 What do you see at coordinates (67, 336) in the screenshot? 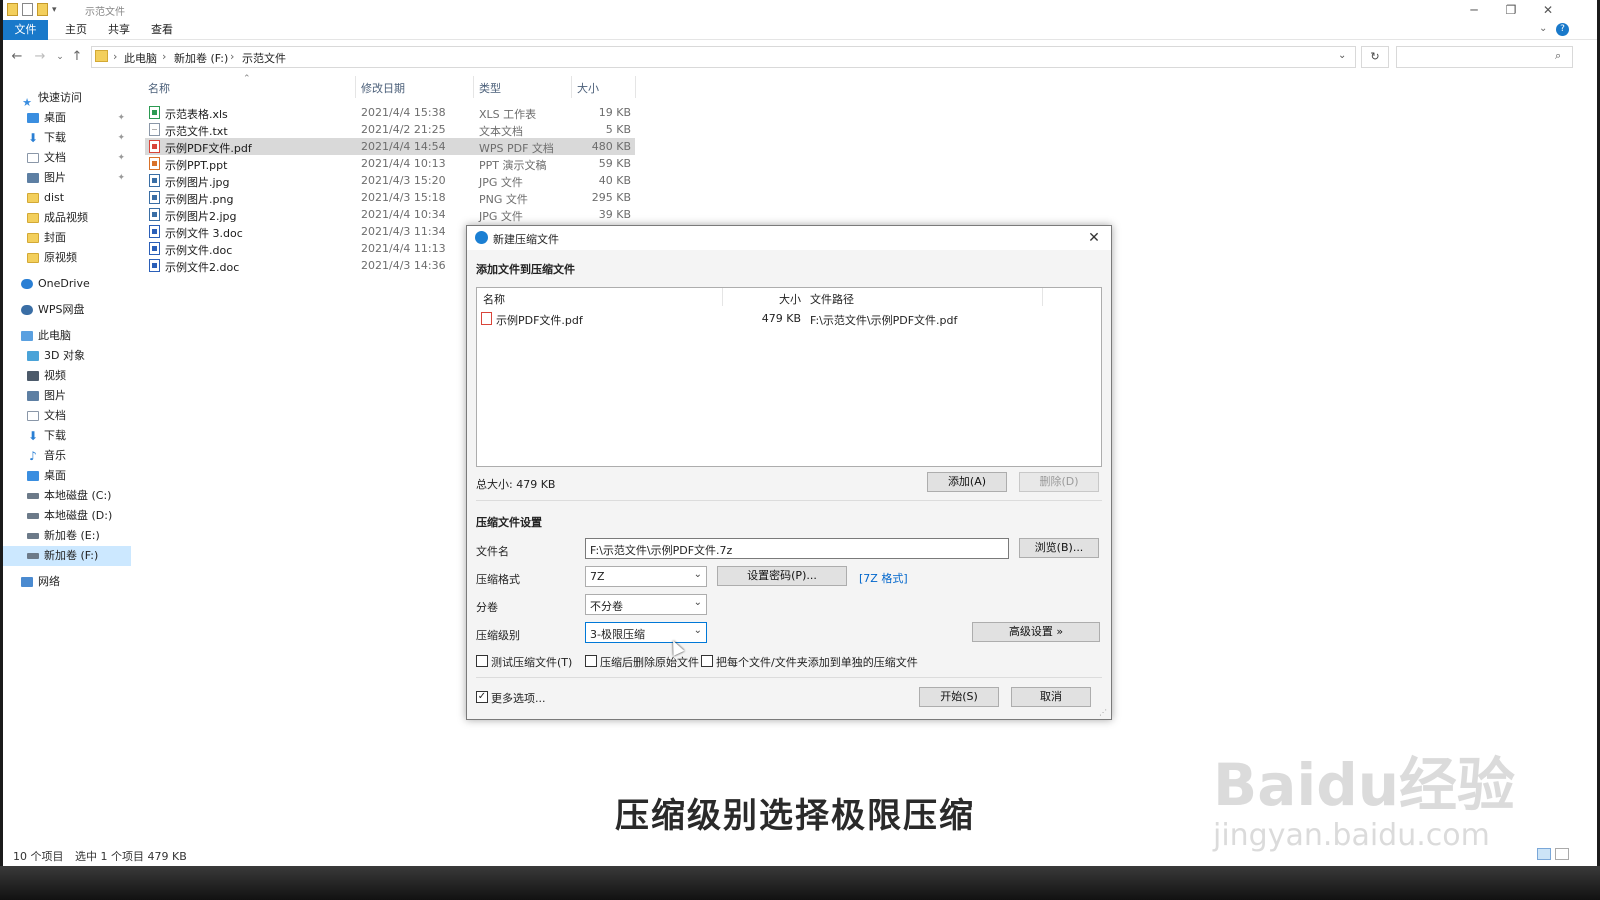
I see `nav-this-pc: 此电脑` at bounding box center [67, 336].